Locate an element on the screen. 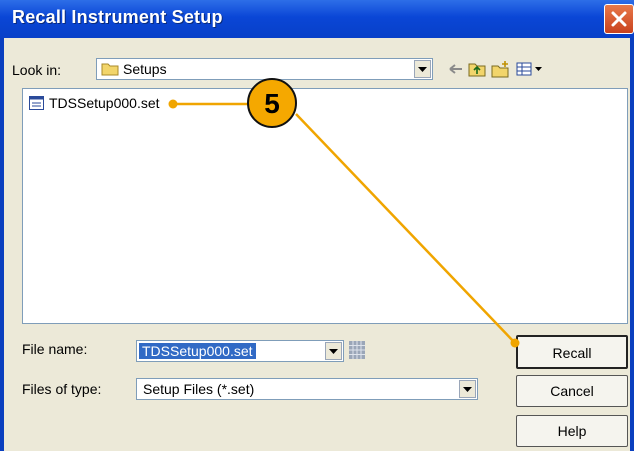 This screenshot has height=451, width=634. callout-dot-file is located at coordinates (173, 104).